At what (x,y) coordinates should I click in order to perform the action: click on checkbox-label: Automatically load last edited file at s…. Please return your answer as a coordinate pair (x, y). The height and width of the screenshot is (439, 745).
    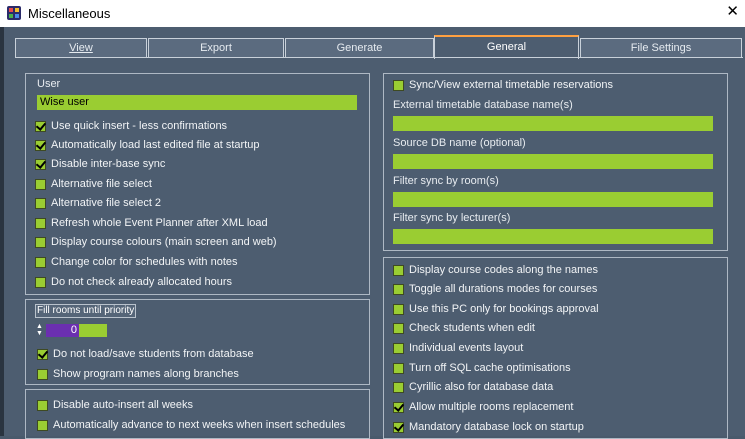
    Looking at the image, I should click on (155, 145).